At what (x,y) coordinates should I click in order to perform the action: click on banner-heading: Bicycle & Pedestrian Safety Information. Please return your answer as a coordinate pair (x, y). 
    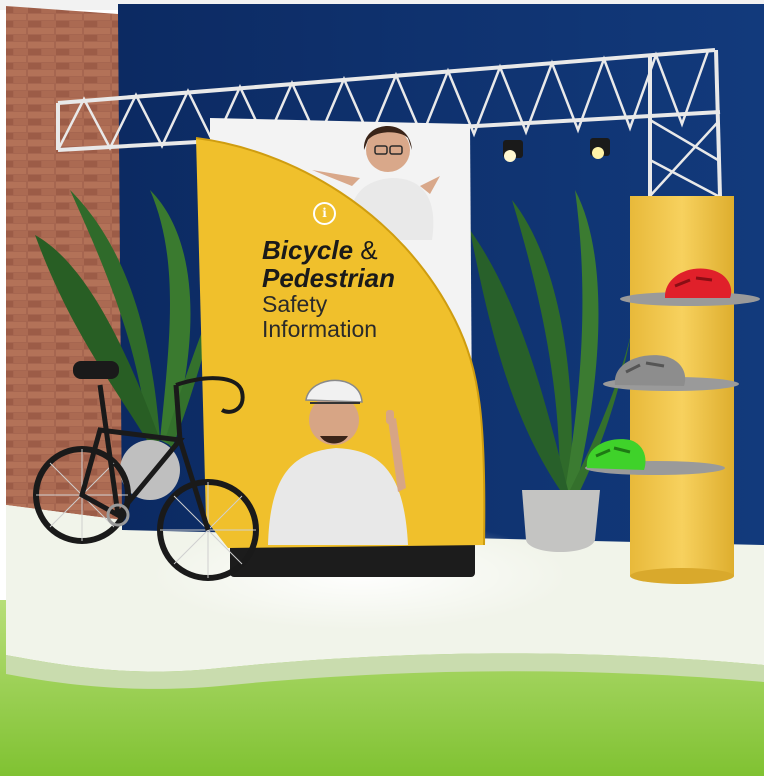
    Looking at the image, I should click on (367, 289).